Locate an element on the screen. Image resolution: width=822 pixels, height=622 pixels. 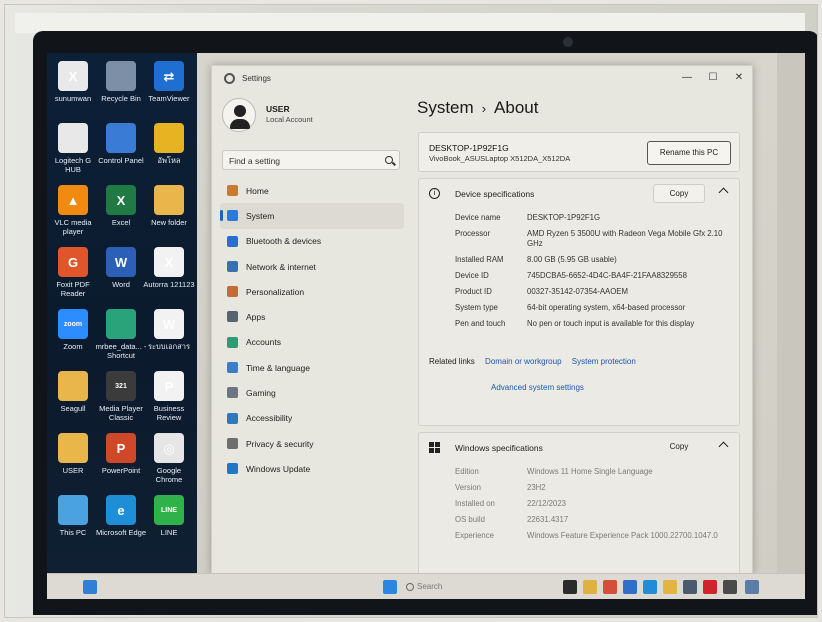
spec-key: Experience is located at coordinates (475, 535).